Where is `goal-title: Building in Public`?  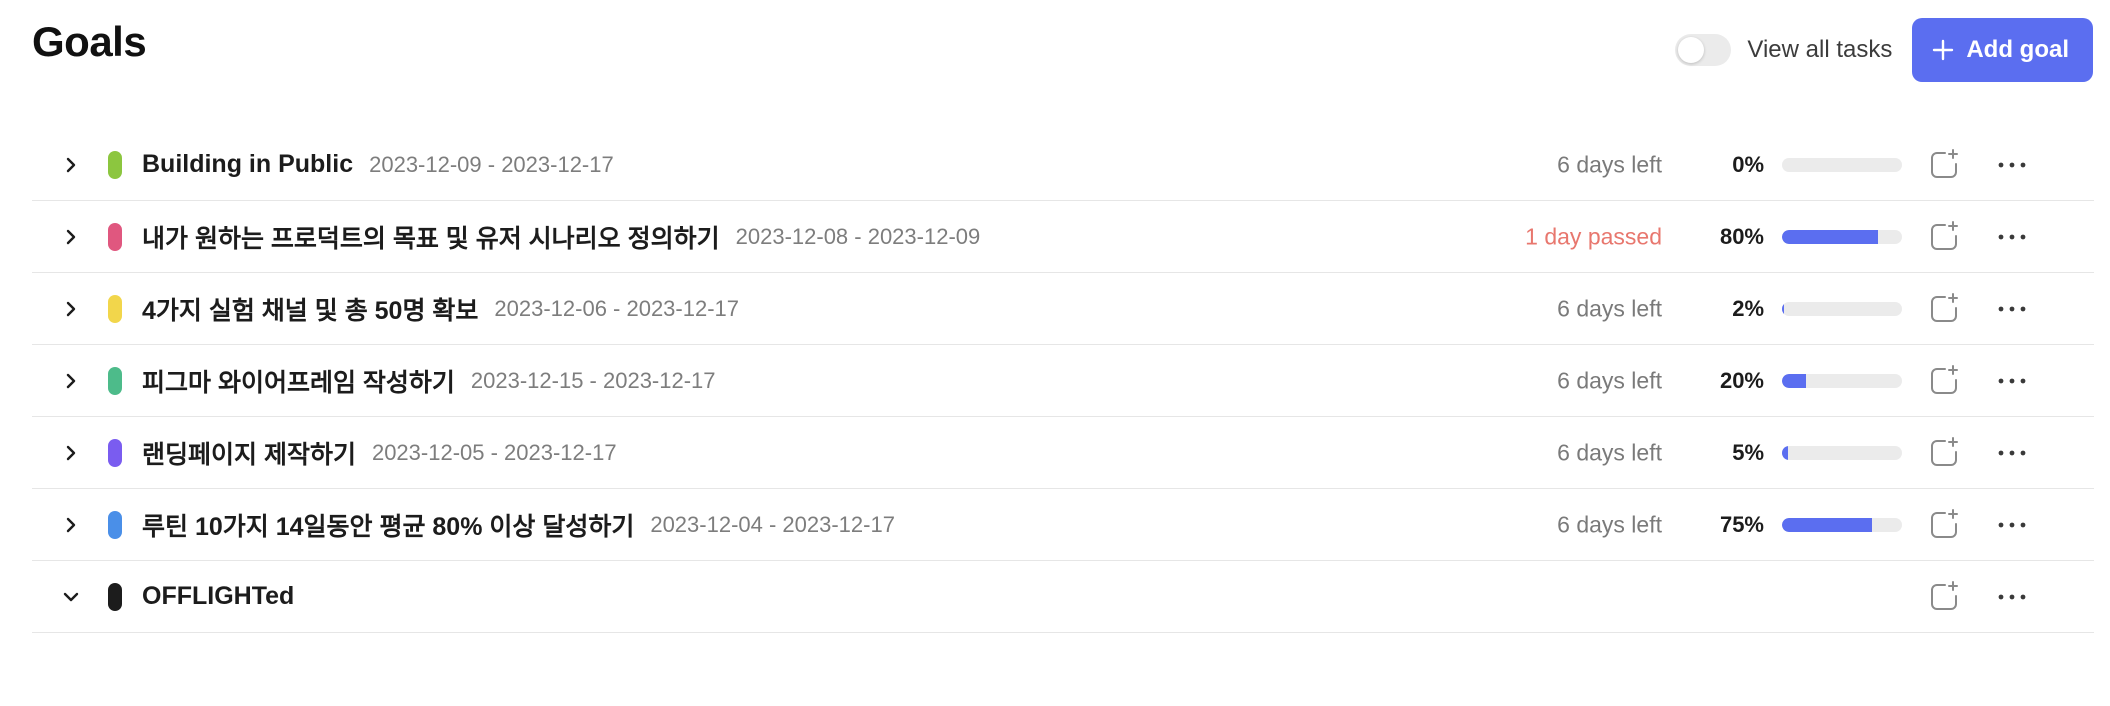
goal-title: Building in Public is located at coordinates (247, 164).